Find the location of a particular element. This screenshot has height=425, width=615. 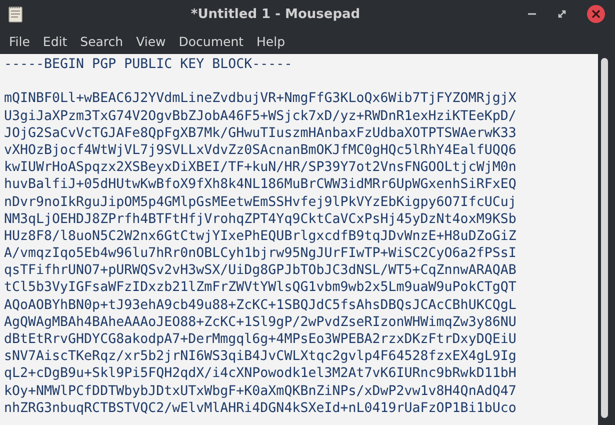

text-line: qsTFifhrUNO7+pURWQSv2vH3wSX/UiDg8GPJbTObJC3dNSL/WT5+CqZnnwARAQAB is located at coordinates (260, 270).